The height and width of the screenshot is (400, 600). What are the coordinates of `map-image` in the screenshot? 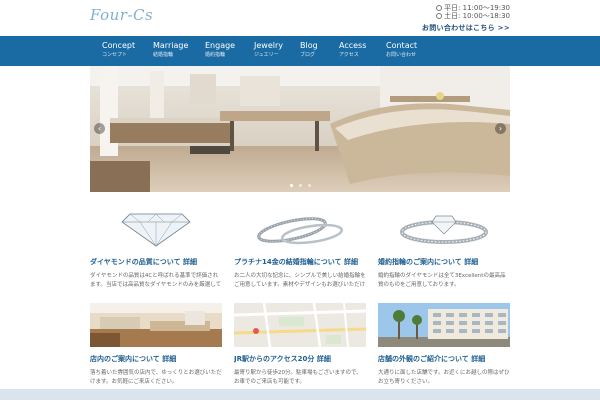 It's located at (300, 325).